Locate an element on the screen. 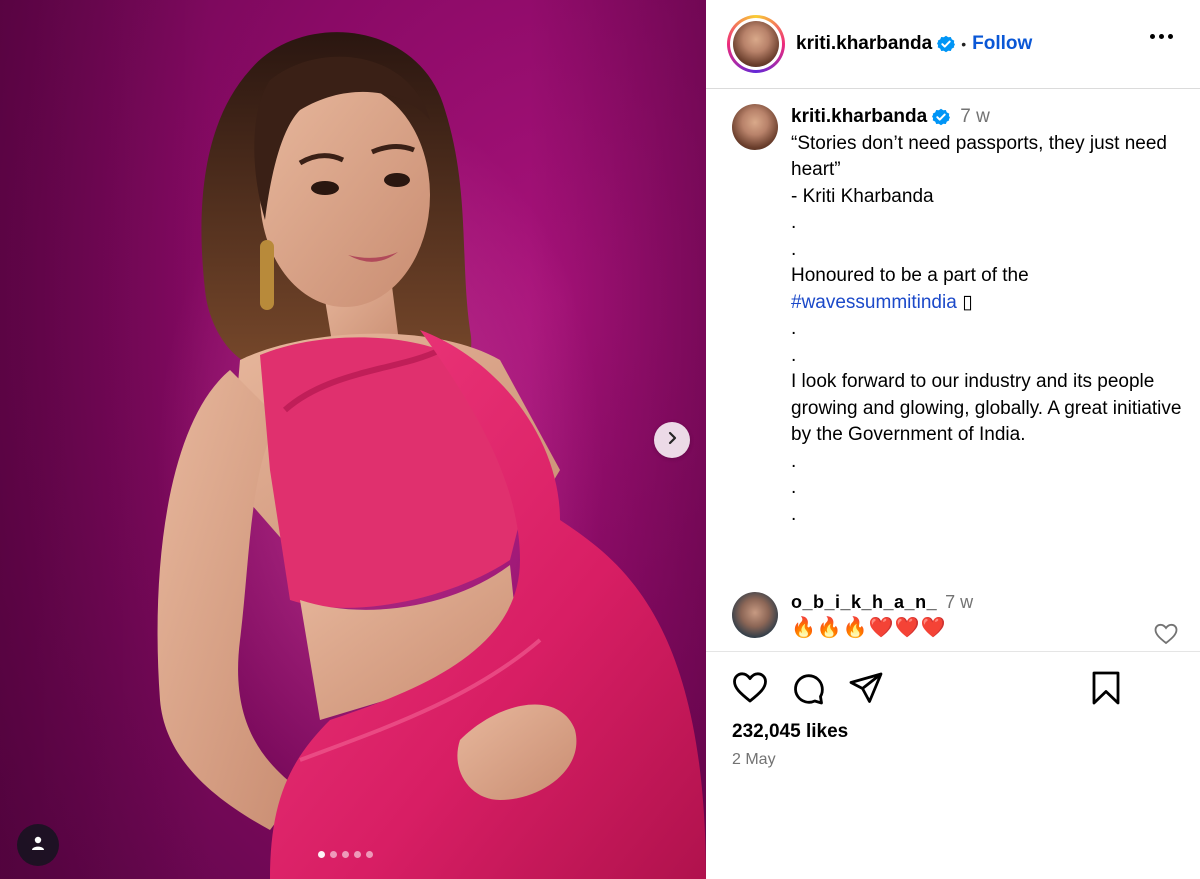 The image size is (1200, 879). comment-item: o_b_i_k_h_a_n_ 7 w 🔥🔥🔥❤️❤️❤️ is located at coordinates (957, 616).